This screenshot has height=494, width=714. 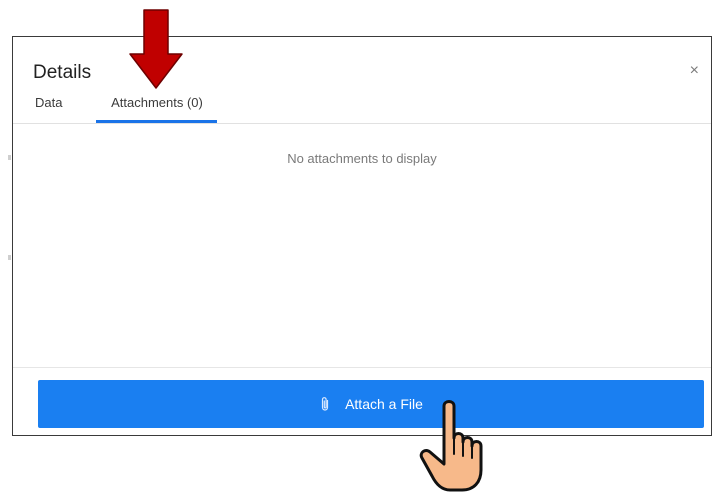 I want to click on attach-file-label: Attach a File, so click(x=384, y=404).